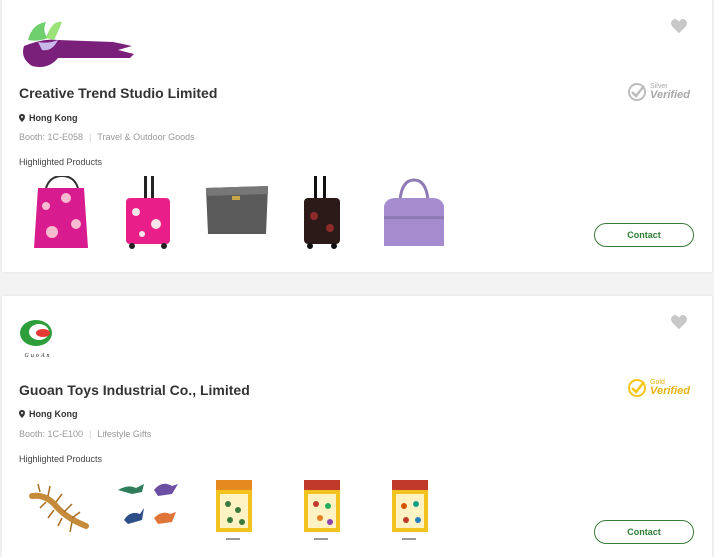 Image resolution: width=714 pixels, height=557 pixels. I want to click on gold-verified-badge: Gold Verified, so click(658, 388).